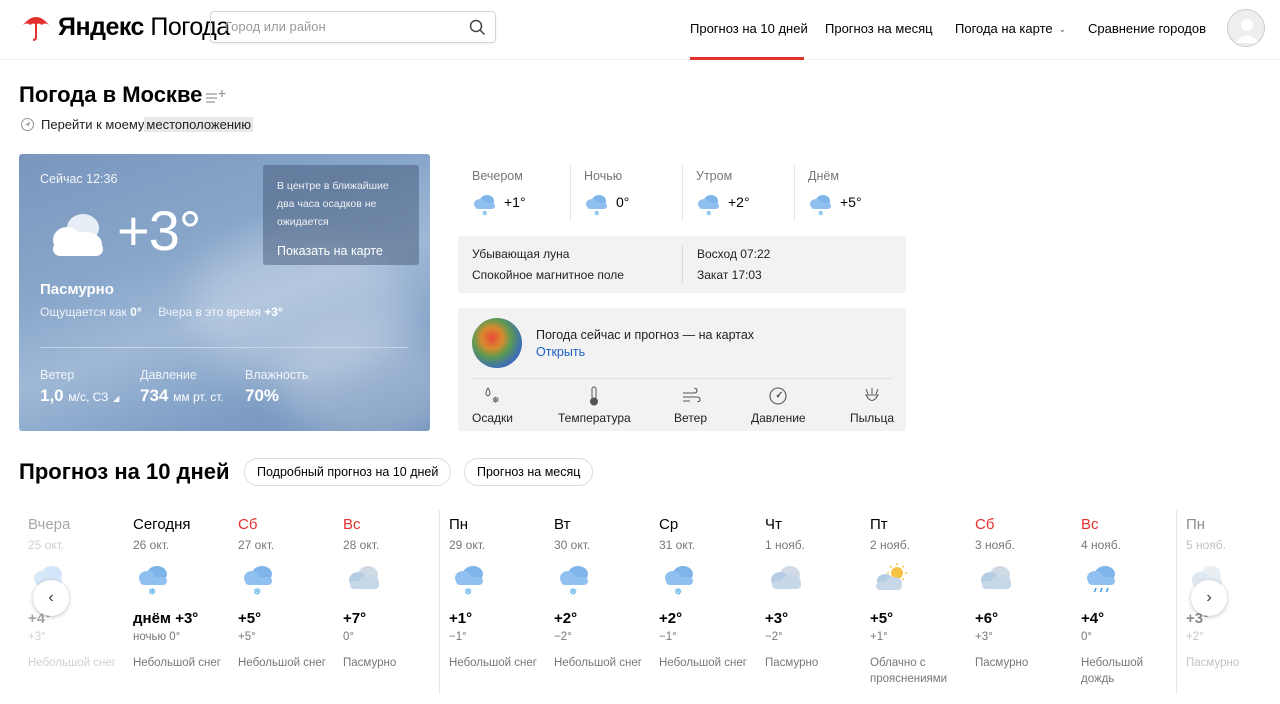  I want to click on search-input, so click(345, 26).